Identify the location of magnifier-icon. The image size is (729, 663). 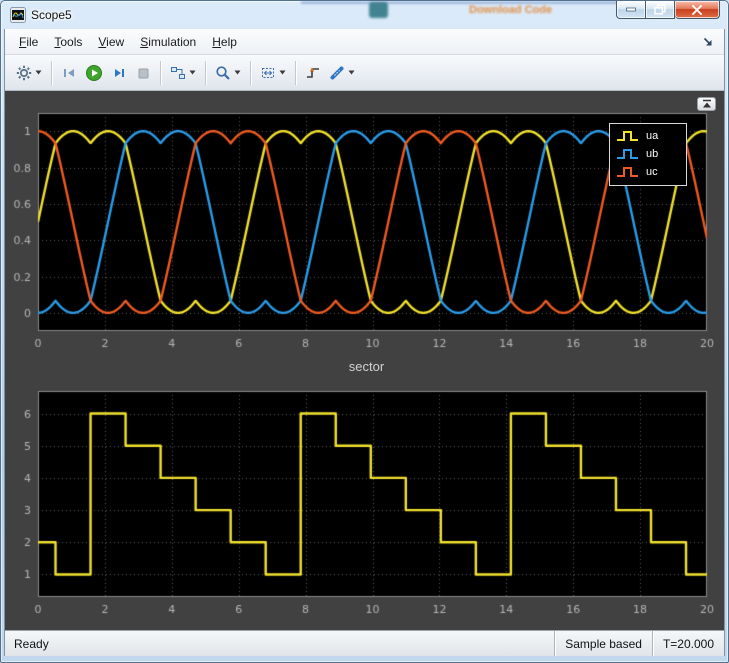
(223, 72).